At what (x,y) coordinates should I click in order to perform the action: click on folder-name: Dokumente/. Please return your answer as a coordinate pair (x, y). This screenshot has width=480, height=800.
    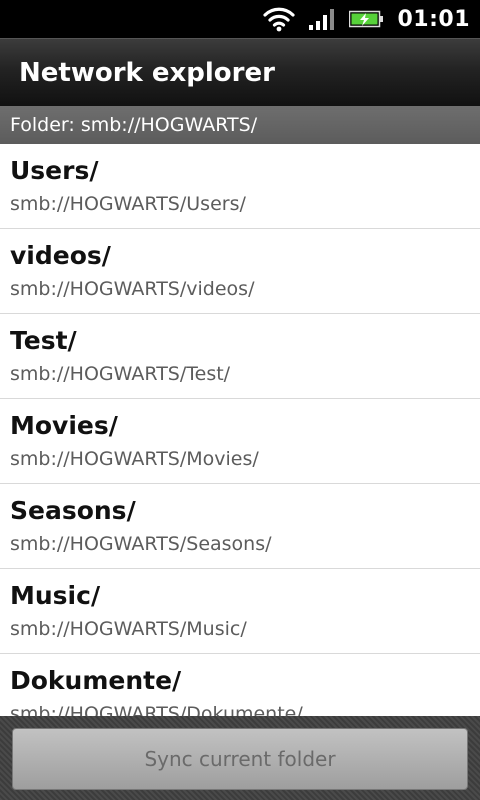
    Looking at the image, I should click on (96, 680).